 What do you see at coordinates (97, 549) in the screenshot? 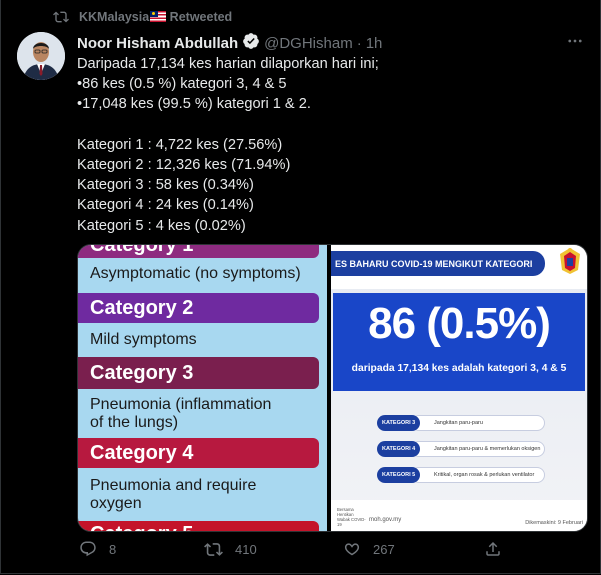
I see `reply-button: 8` at bounding box center [97, 549].